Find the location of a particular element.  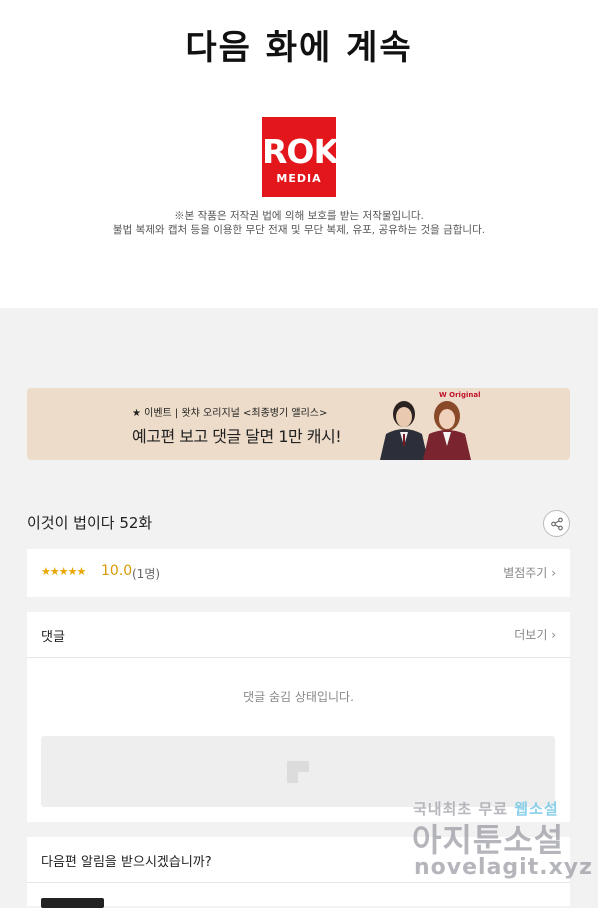

notify-thumbnail is located at coordinates (72, 903).